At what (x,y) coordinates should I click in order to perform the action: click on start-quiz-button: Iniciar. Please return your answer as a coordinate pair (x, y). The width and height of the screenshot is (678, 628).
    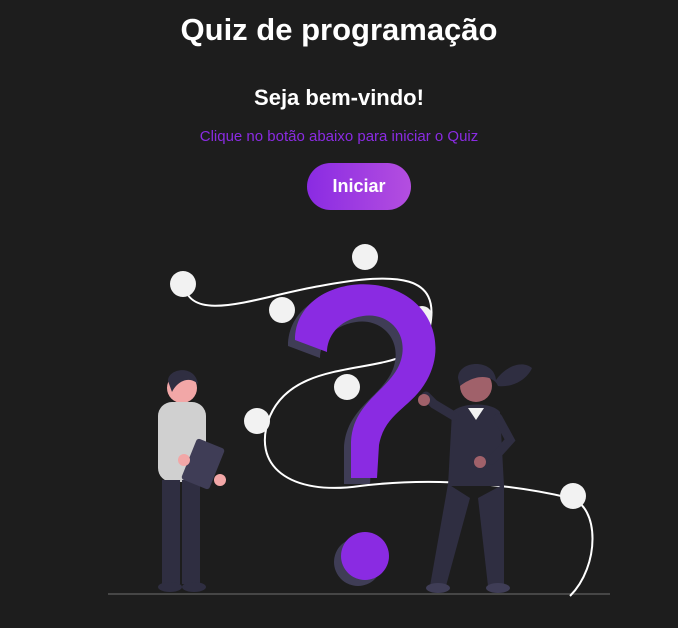
    Looking at the image, I should click on (359, 186).